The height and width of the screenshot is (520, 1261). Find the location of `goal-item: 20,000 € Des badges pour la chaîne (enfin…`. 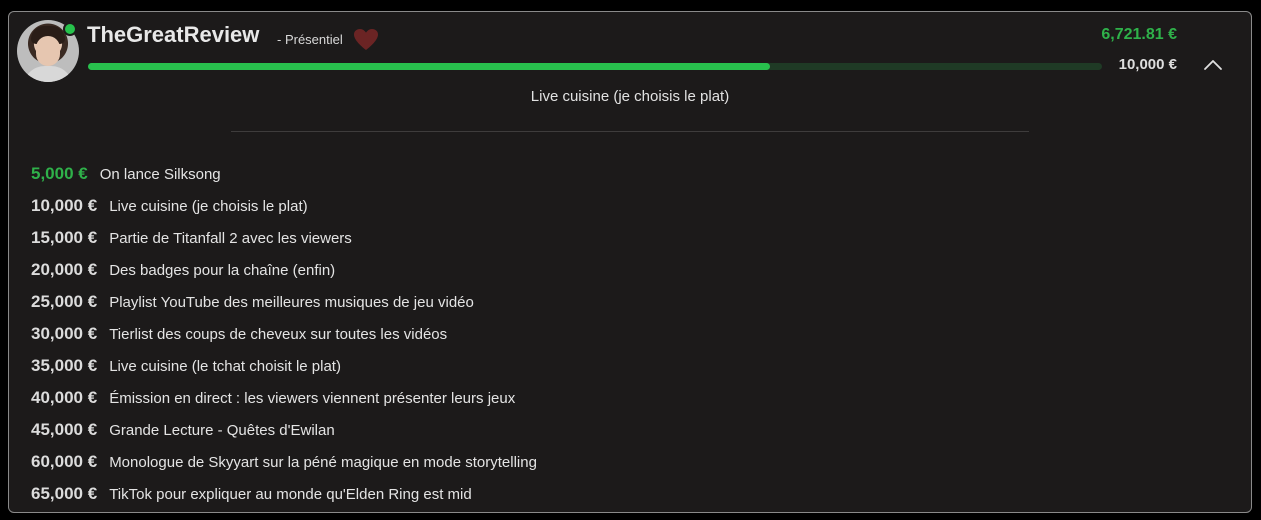

goal-item: 20,000 € Des badges pour la chaîne (enfin… is located at coordinates (284, 270).